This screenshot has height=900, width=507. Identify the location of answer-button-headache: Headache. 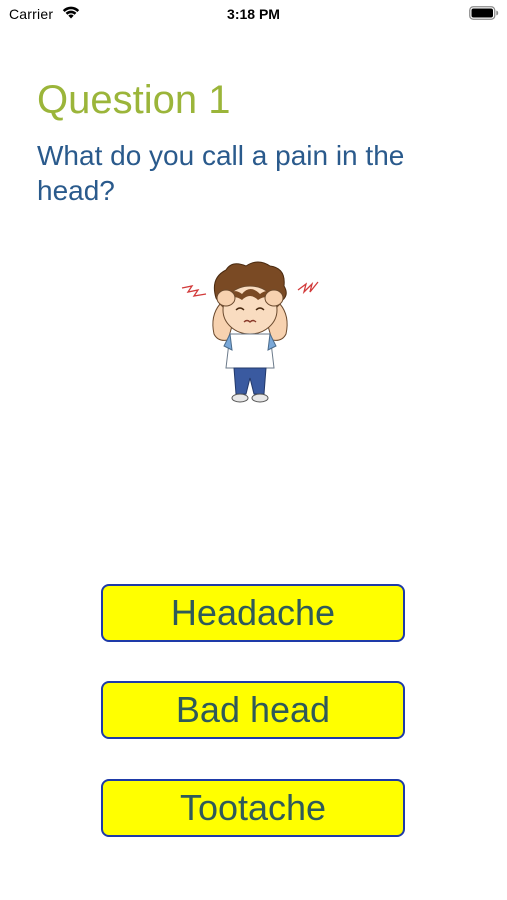
(253, 613).